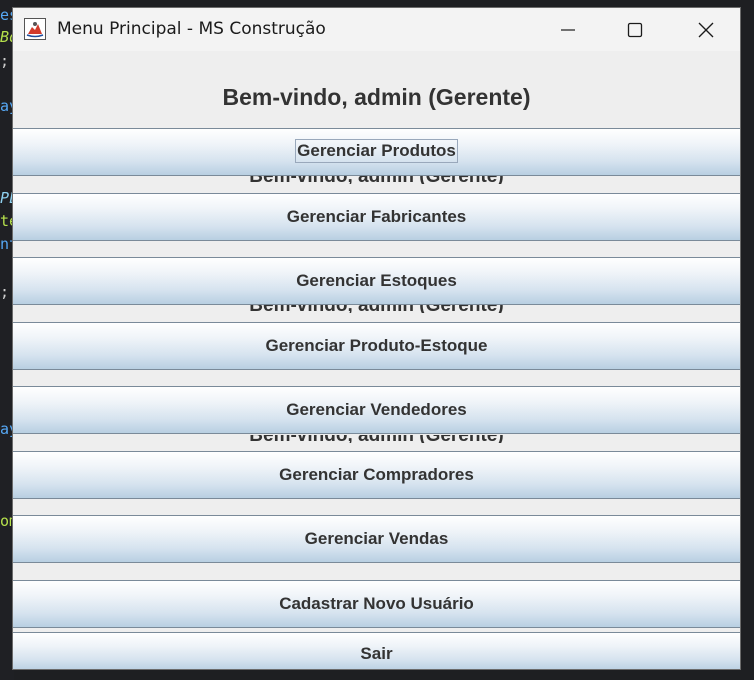  What do you see at coordinates (376, 475) in the screenshot?
I see `manage-buyers-button: Gerenciar Compradores` at bounding box center [376, 475].